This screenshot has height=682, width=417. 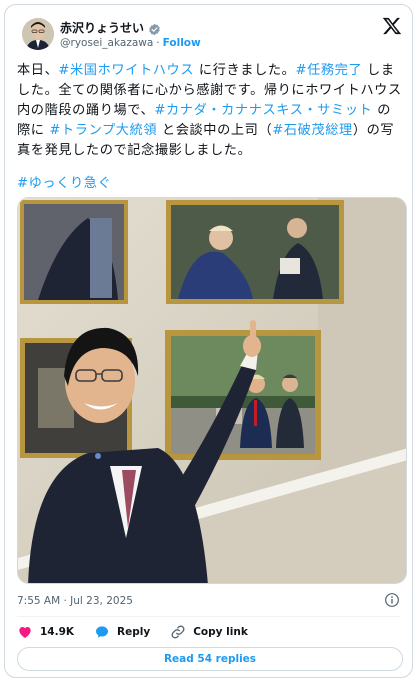 What do you see at coordinates (38, 34) in the screenshot?
I see `avatar` at bounding box center [38, 34].